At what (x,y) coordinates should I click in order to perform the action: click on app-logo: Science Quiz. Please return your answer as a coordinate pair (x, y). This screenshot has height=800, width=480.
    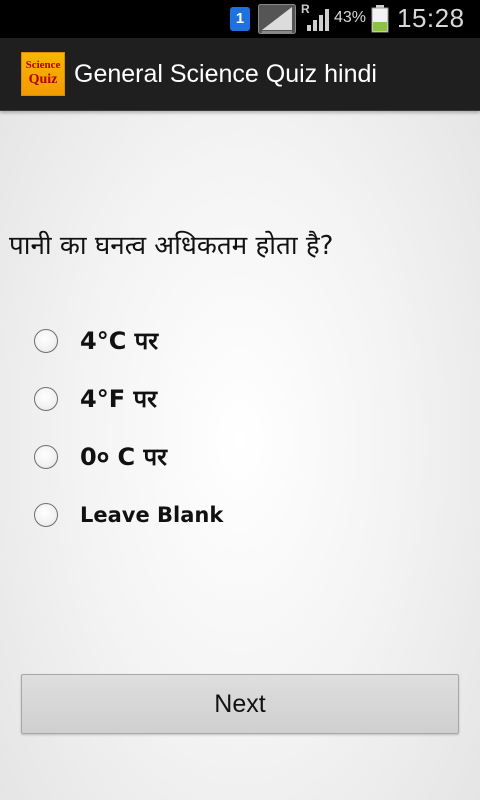
    Looking at the image, I should click on (43, 74).